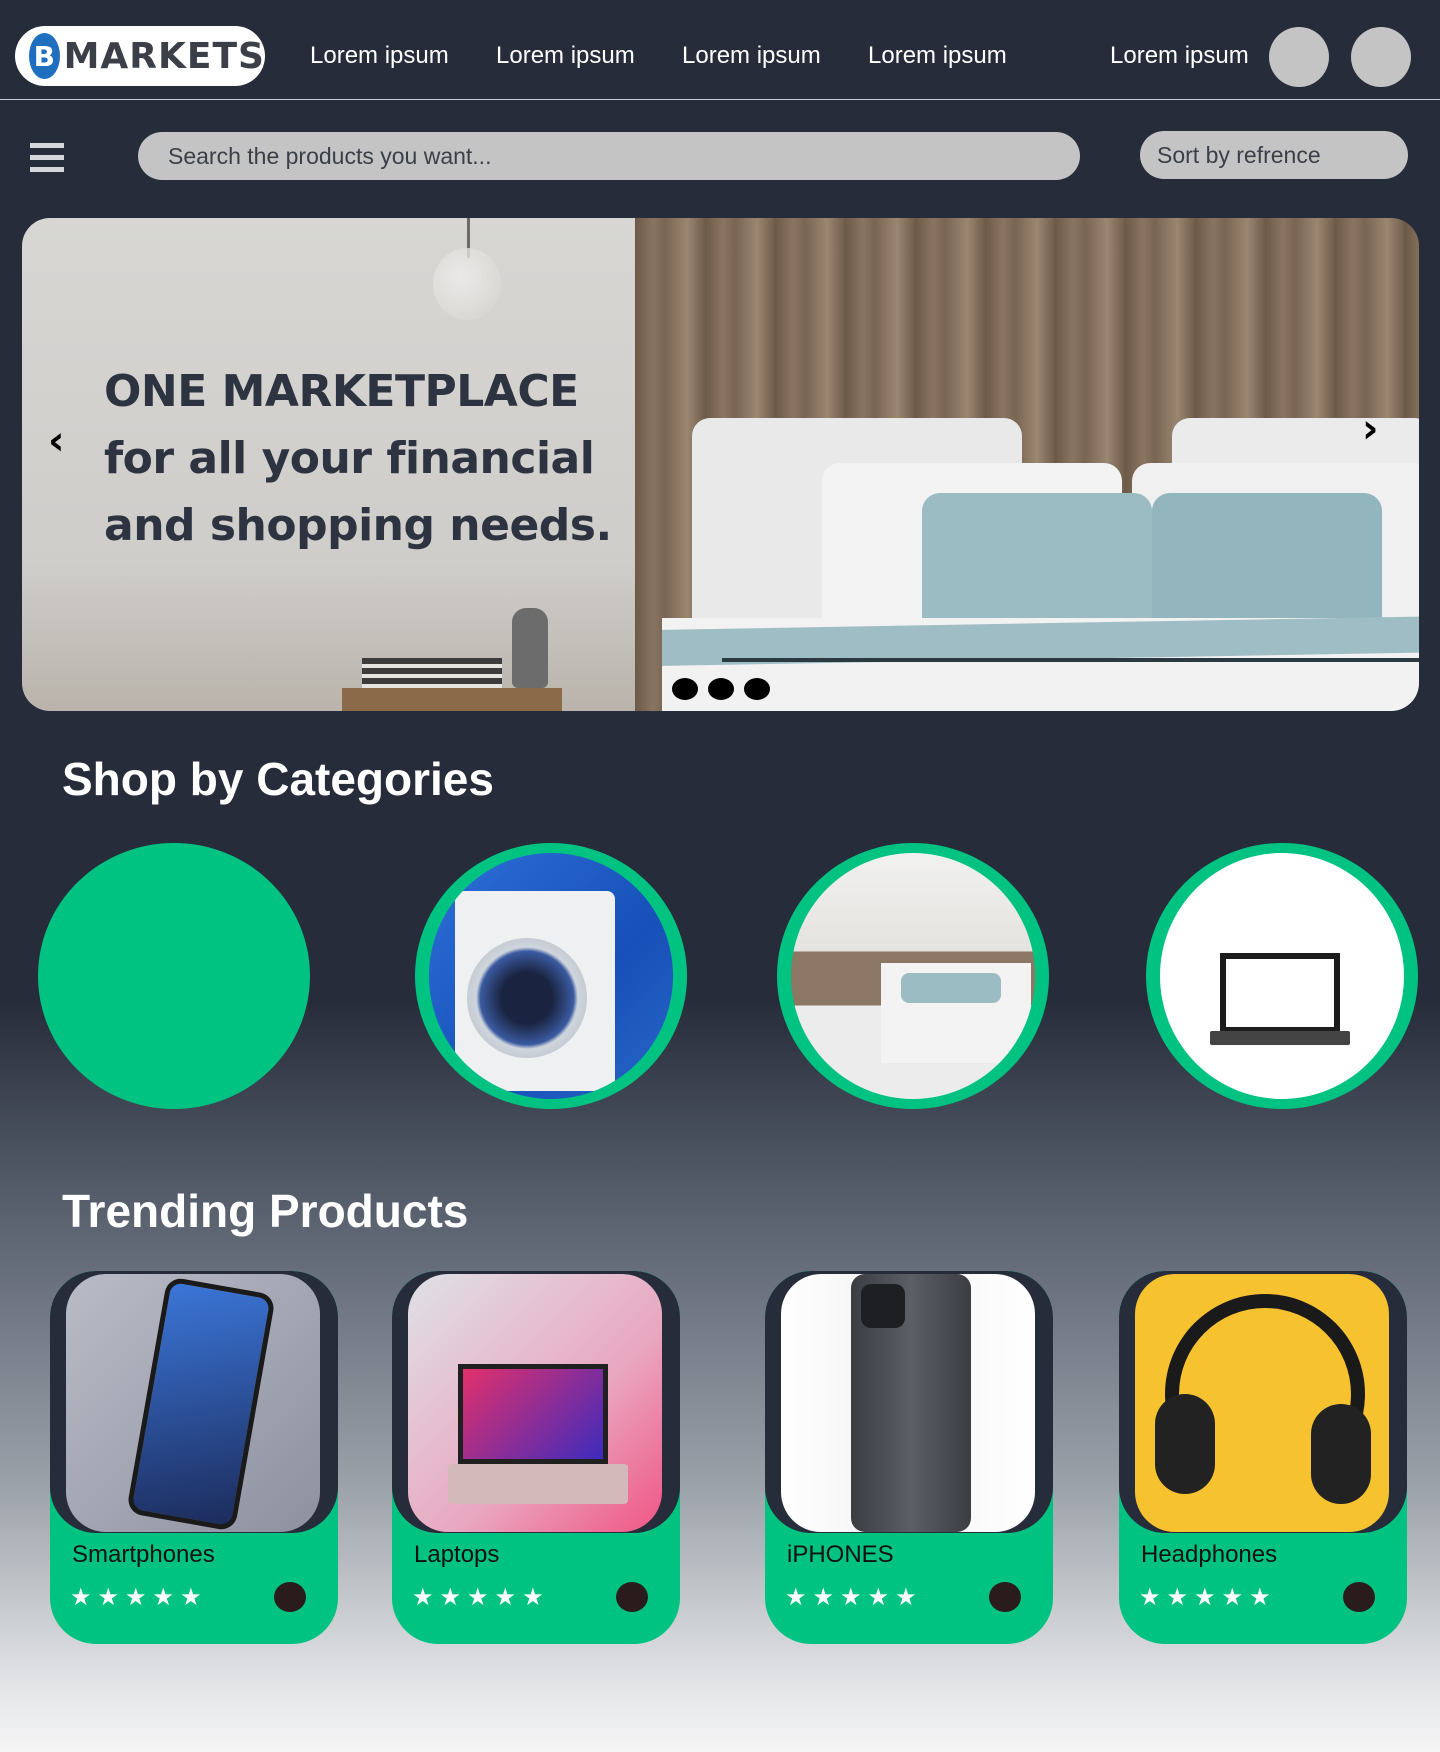  Describe the element at coordinates (609, 156) in the screenshot. I see `search-input` at that location.